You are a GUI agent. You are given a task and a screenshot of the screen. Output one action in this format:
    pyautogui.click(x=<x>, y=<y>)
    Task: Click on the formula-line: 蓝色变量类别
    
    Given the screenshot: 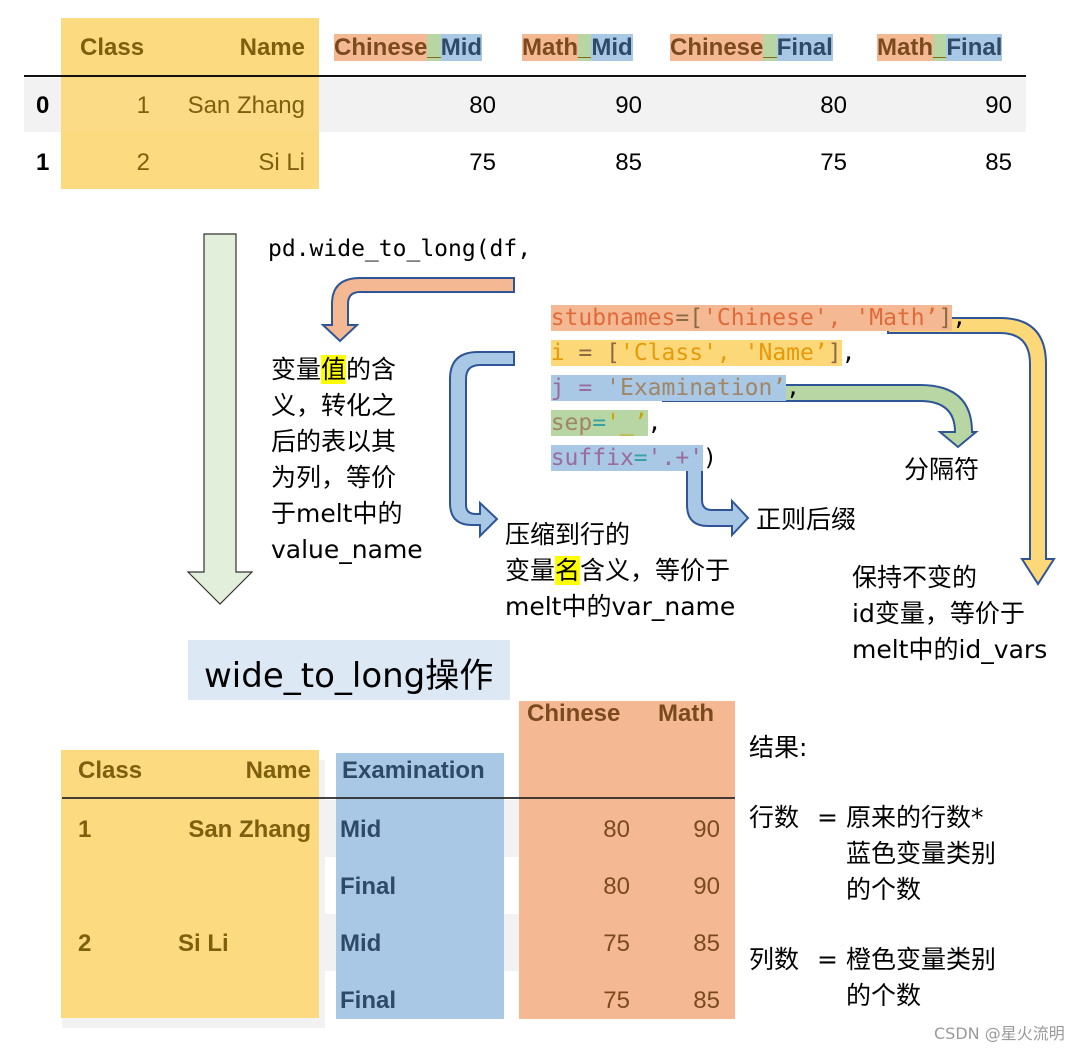 What is the action you would take?
    pyautogui.click(x=921, y=853)
    